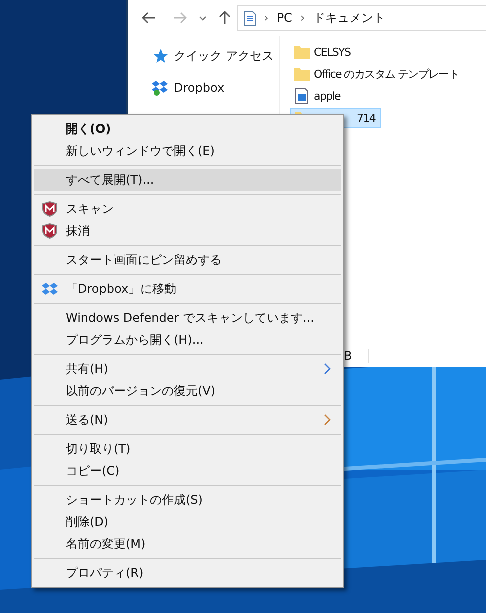  I want to click on up-icon, so click(225, 18).